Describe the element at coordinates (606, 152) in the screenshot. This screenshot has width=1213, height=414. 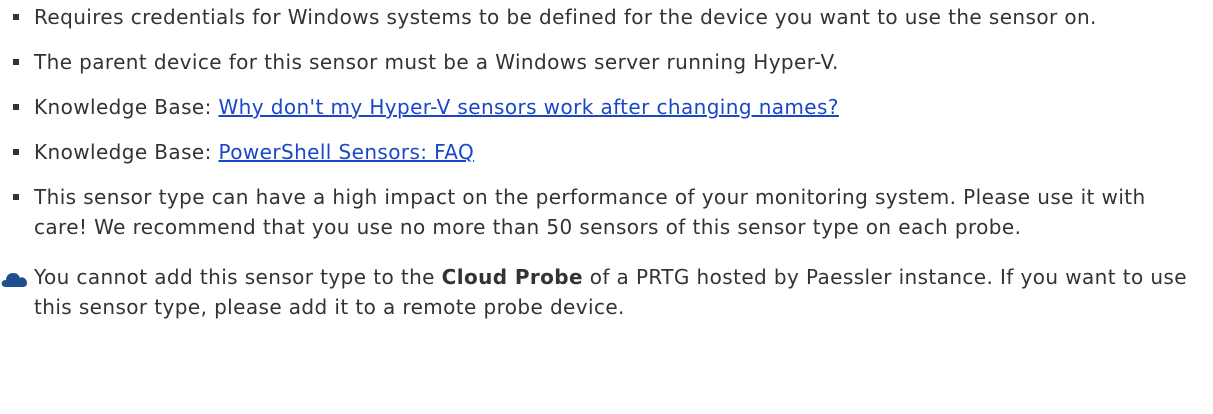
I see `list-item-kb-powershell: Knowledge Base: PowerShell Sensors: FAQ` at that location.